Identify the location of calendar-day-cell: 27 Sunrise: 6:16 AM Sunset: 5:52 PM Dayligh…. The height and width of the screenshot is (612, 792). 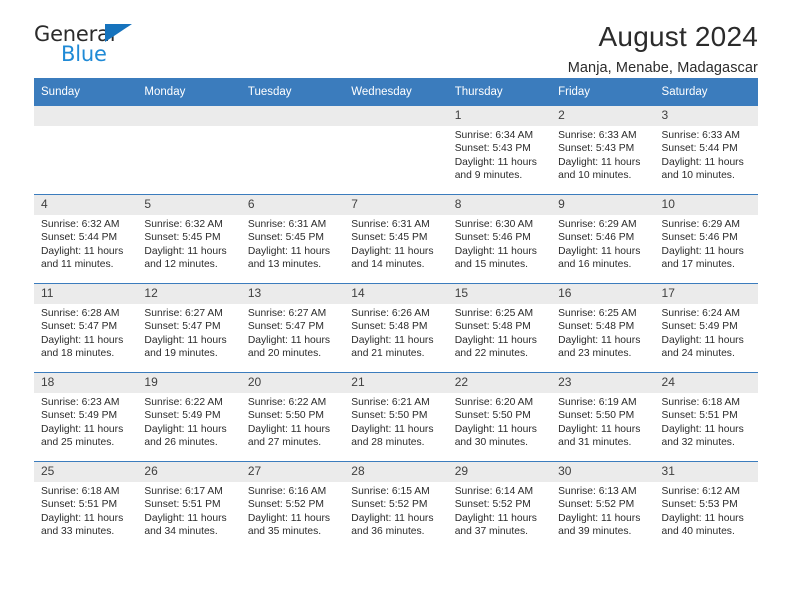
(292, 505).